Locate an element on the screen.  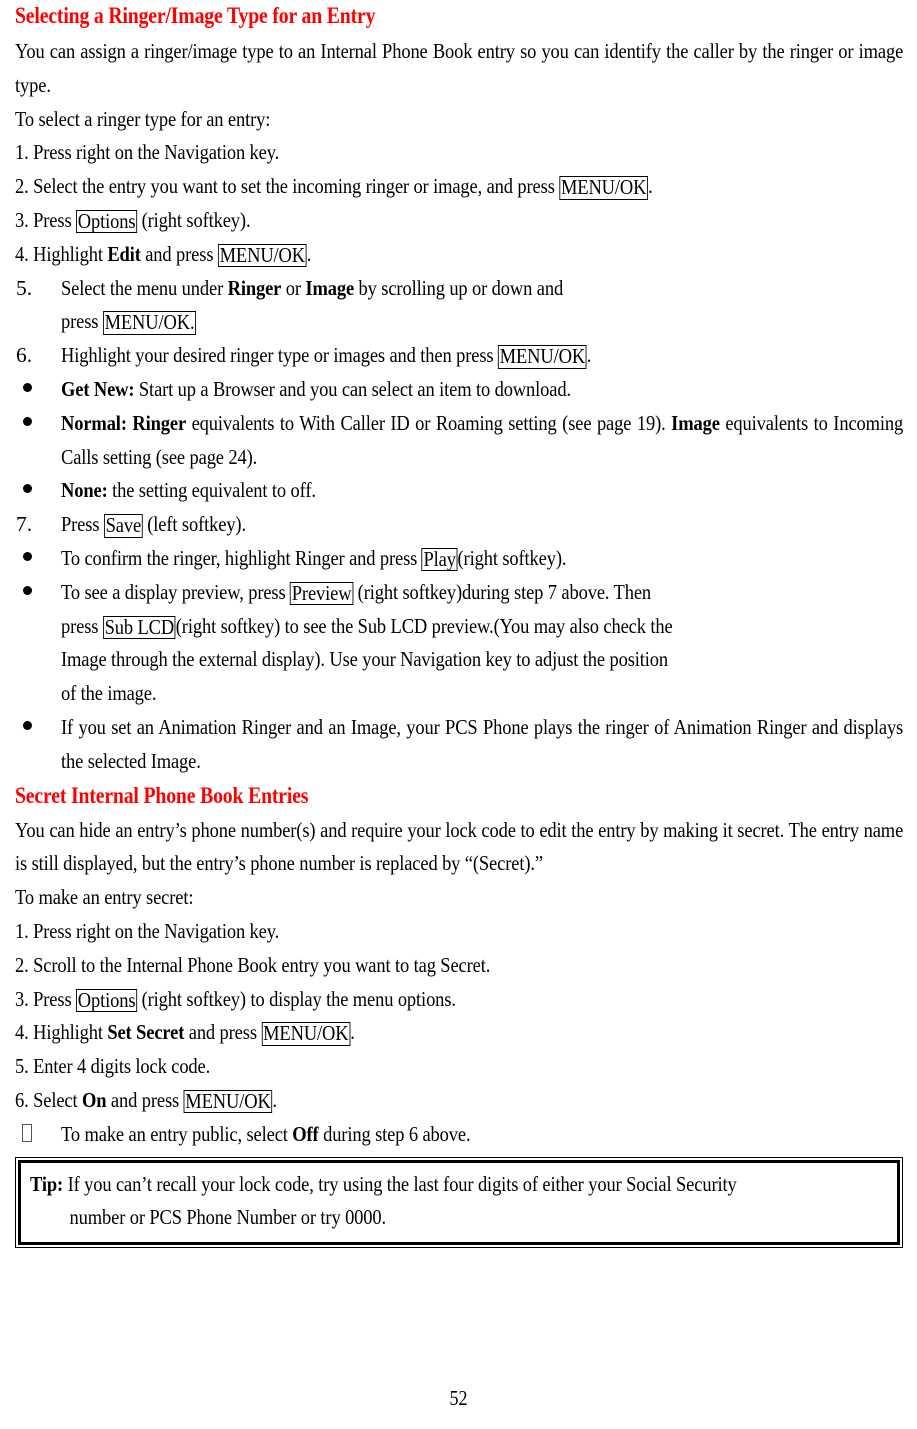
bullet-preview-line-4: of the image. is located at coordinates (109, 693).